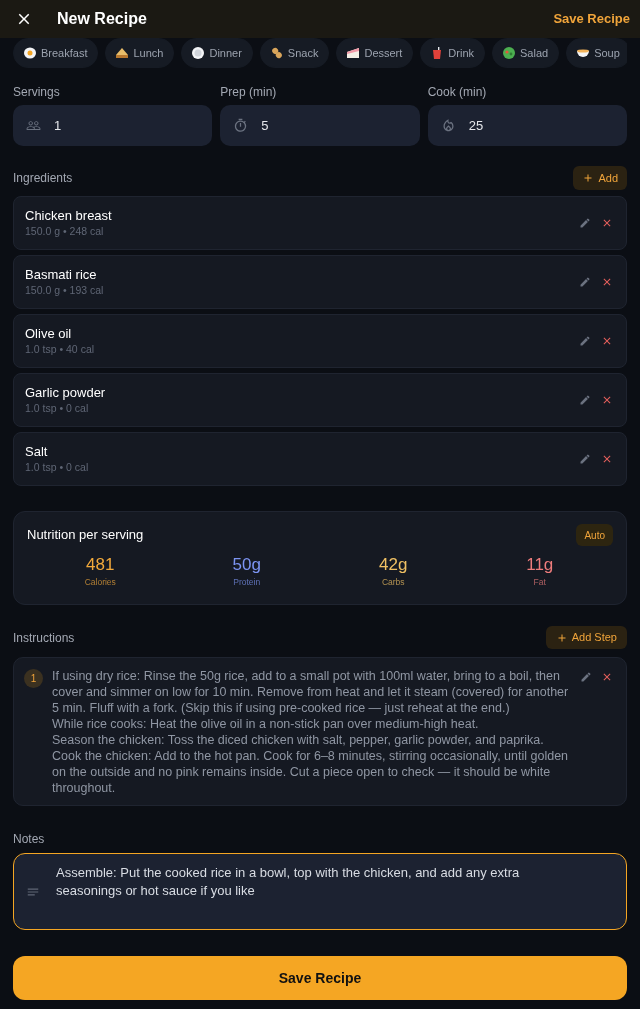 The width and height of the screenshot is (640, 1009). What do you see at coordinates (393, 565) in the screenshot?
I see `nutrition-value: 42g` at bounding box center [393, 565].